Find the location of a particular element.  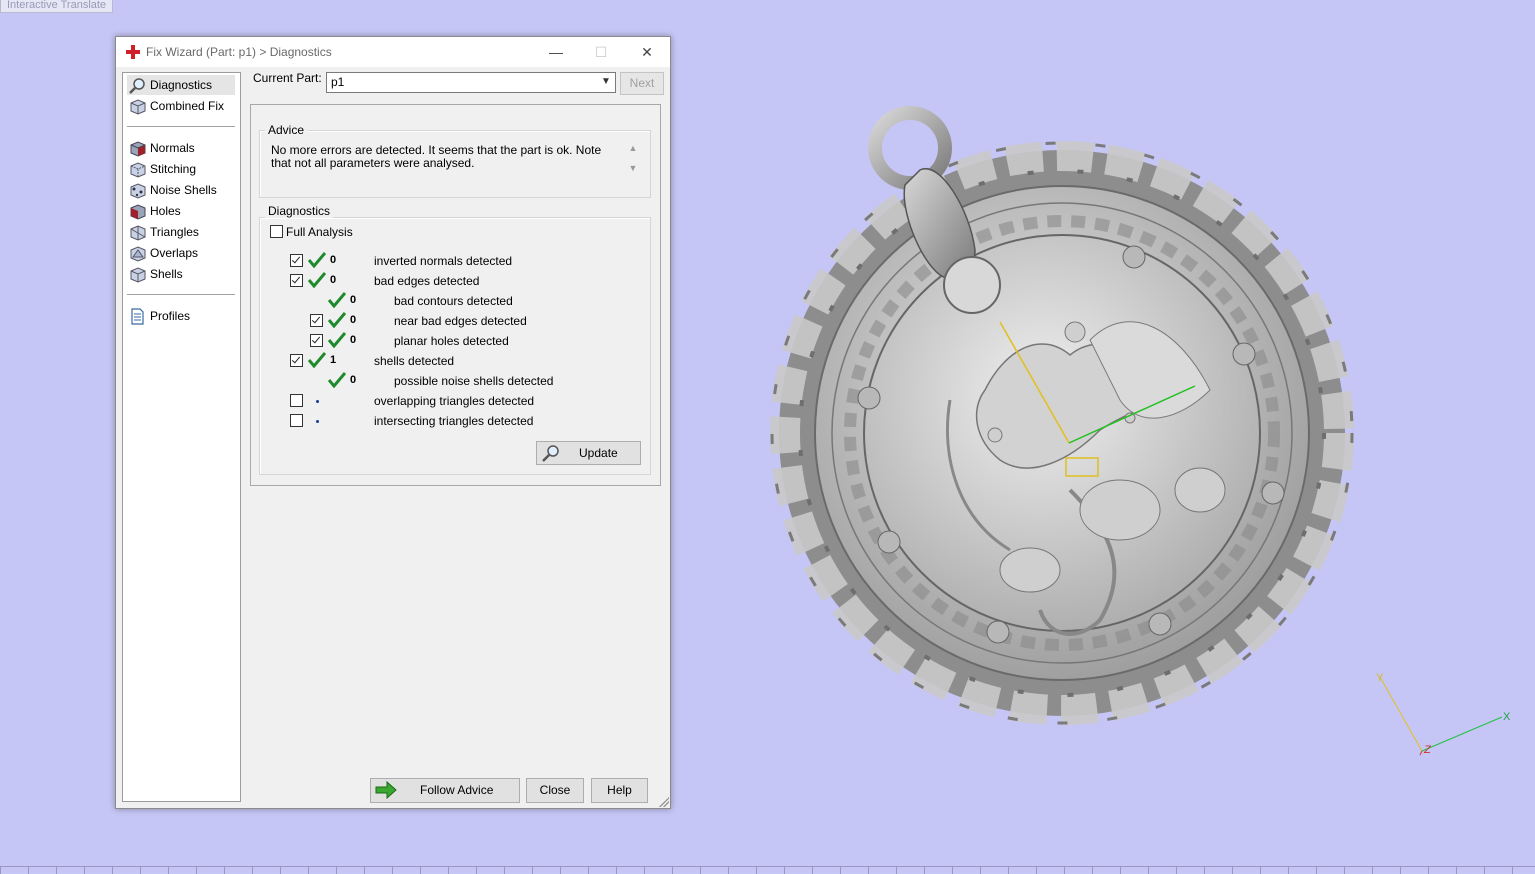

overlaps-cube-icon is located at coordinates (138, 254).